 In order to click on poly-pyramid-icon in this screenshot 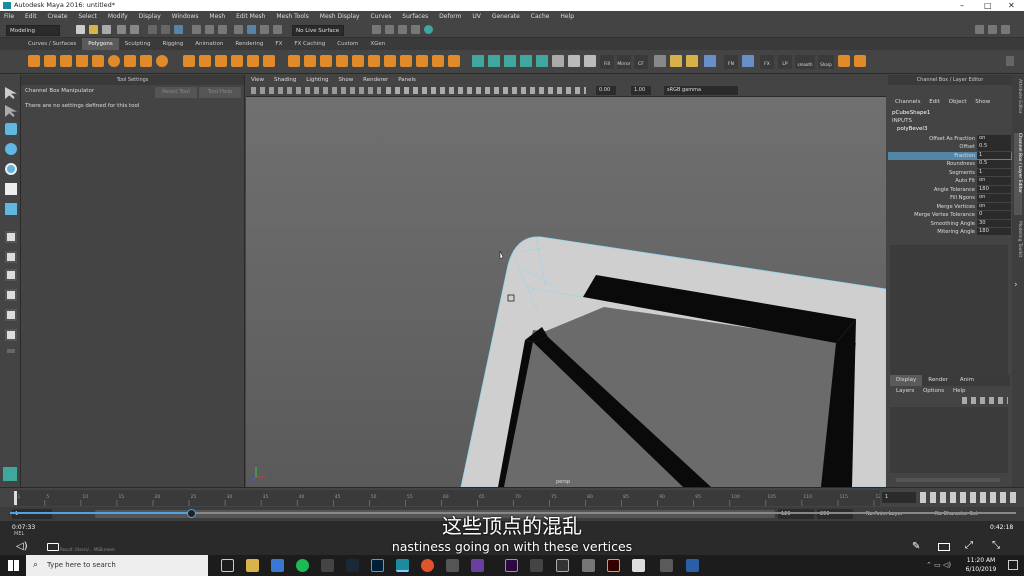, I will do `click(146, 61)`.